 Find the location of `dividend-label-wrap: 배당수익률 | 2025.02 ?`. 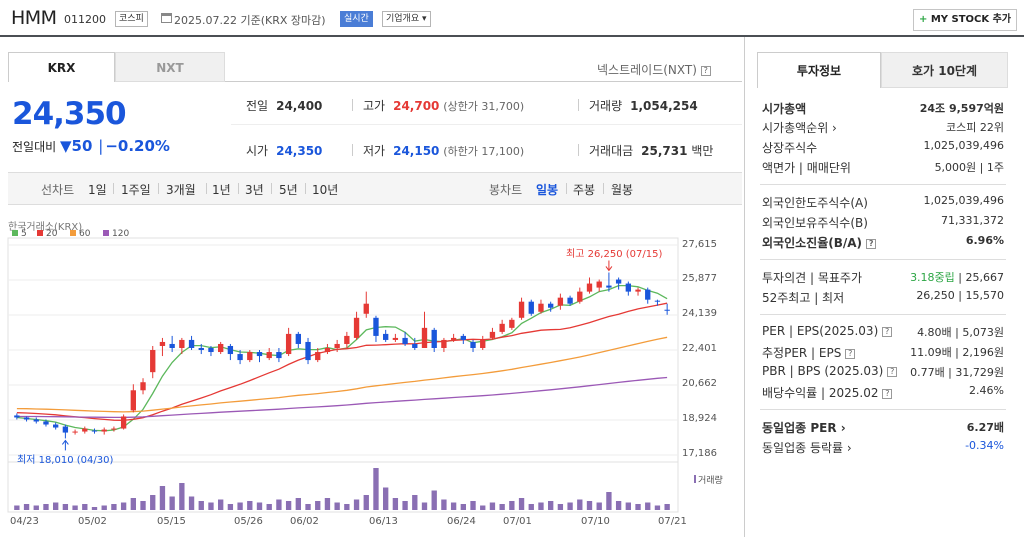

dividend-label-wrap: 배당수익률 | 2025.02 ? is located at coordinates (827, 392).